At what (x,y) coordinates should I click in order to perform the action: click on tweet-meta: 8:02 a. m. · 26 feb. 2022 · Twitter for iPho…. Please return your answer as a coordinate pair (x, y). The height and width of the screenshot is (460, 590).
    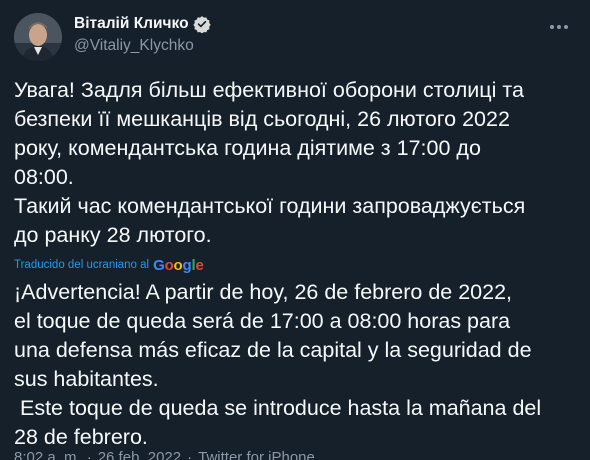
    Looking at the image, I should click on (164, 454).